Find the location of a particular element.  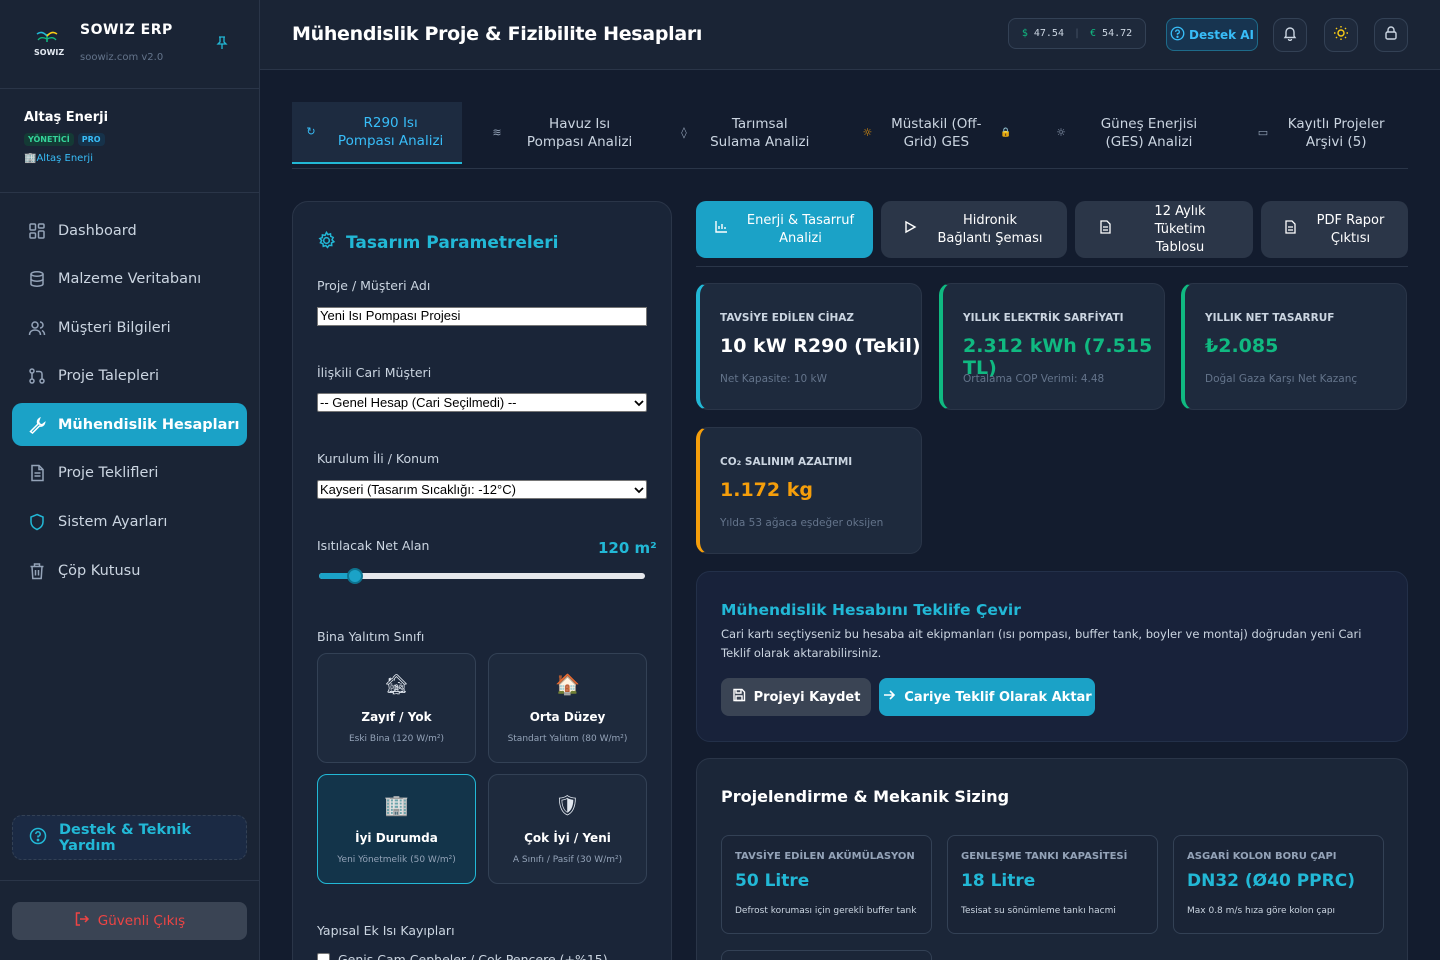

nav-label: Proje Talepleri is located at coordinates (108, 376).